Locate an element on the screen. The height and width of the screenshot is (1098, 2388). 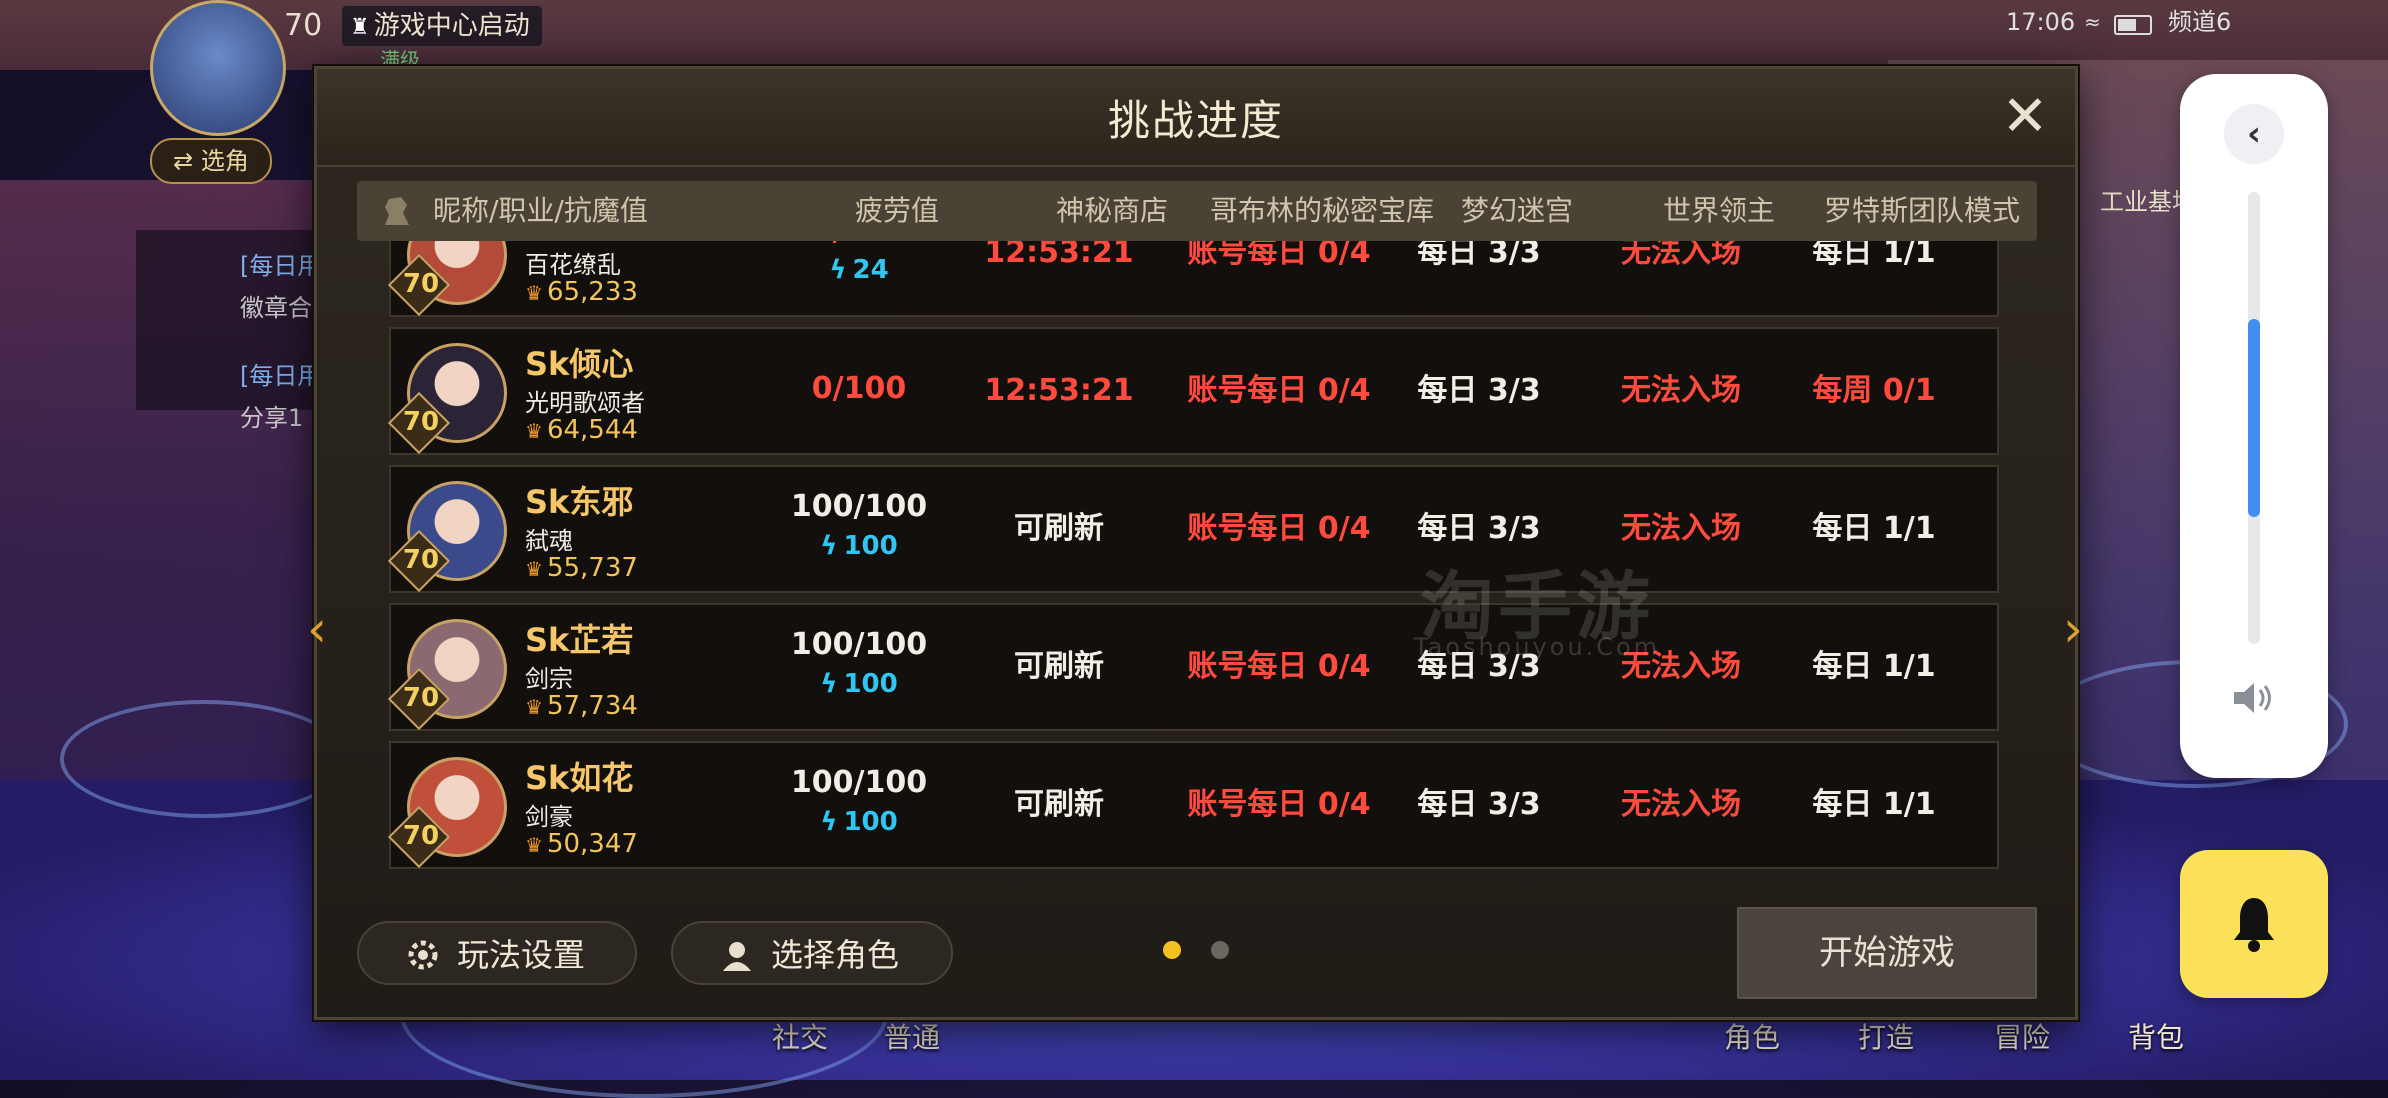
column-header-raid: 罗特斯团队模式 is located at coordinates (1921, 210).